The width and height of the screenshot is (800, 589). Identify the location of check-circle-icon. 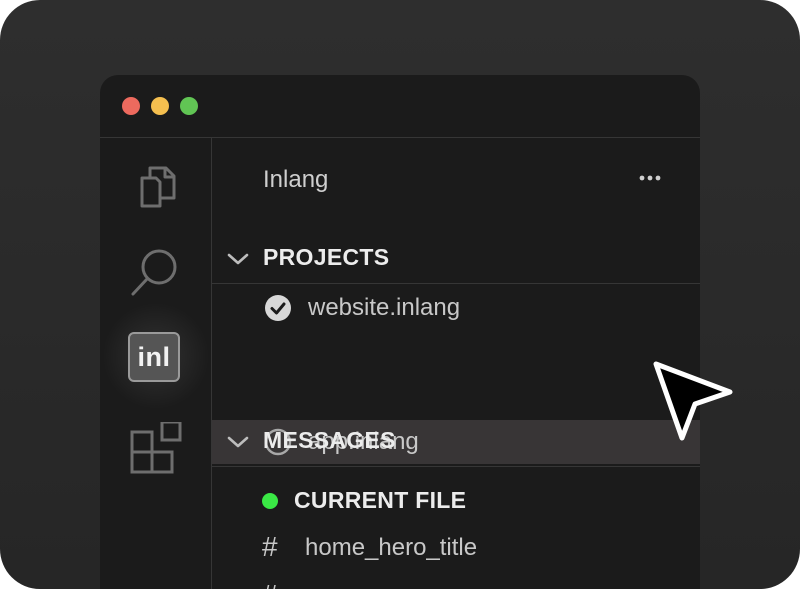
(278, 308).